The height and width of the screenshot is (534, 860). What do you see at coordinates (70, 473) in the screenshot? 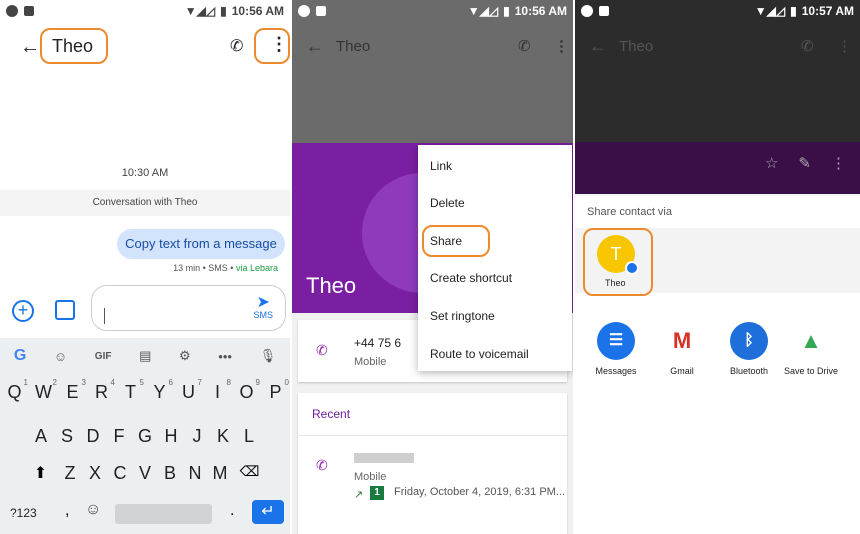
I see `key-z: Z` at bounding box center [70, 473].